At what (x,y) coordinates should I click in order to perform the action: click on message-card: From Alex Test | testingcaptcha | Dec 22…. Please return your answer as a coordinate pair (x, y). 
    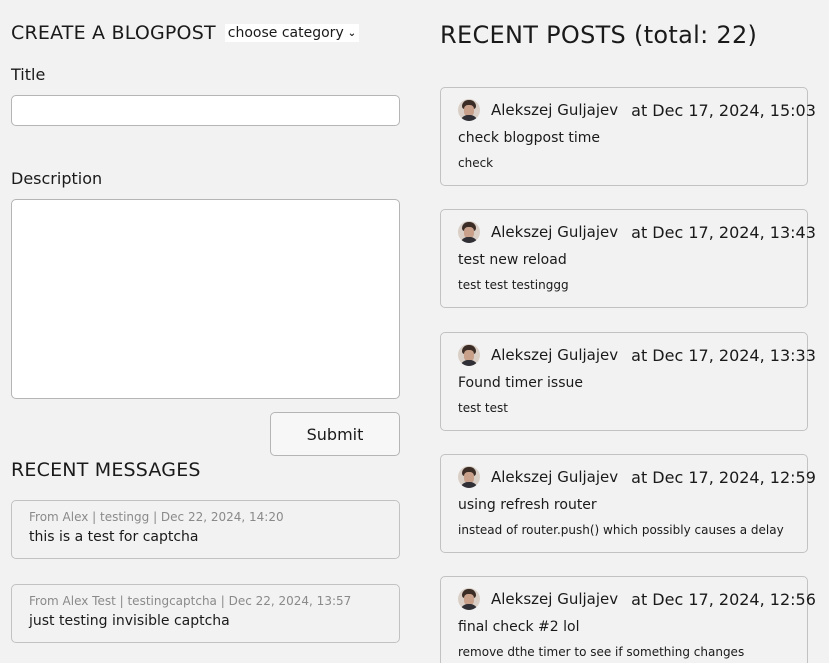
    Looking at the image, I should click on (205, 613).